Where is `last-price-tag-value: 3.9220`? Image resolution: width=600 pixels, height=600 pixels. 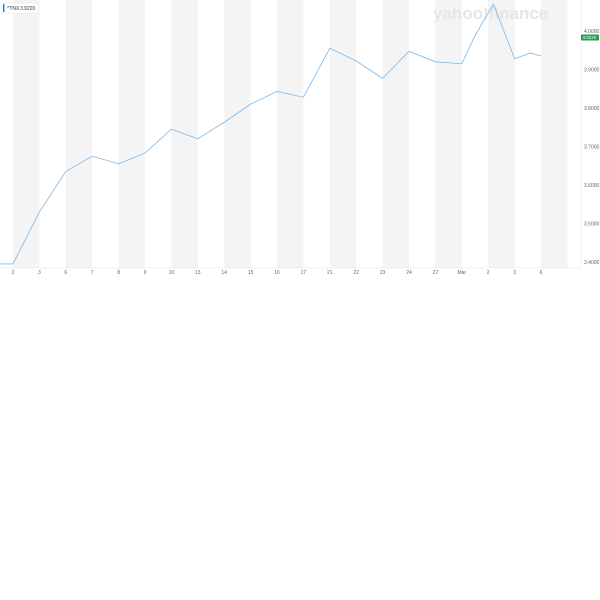
last-price-tag-value: 3.9220 is located at coordinates (590, 37).